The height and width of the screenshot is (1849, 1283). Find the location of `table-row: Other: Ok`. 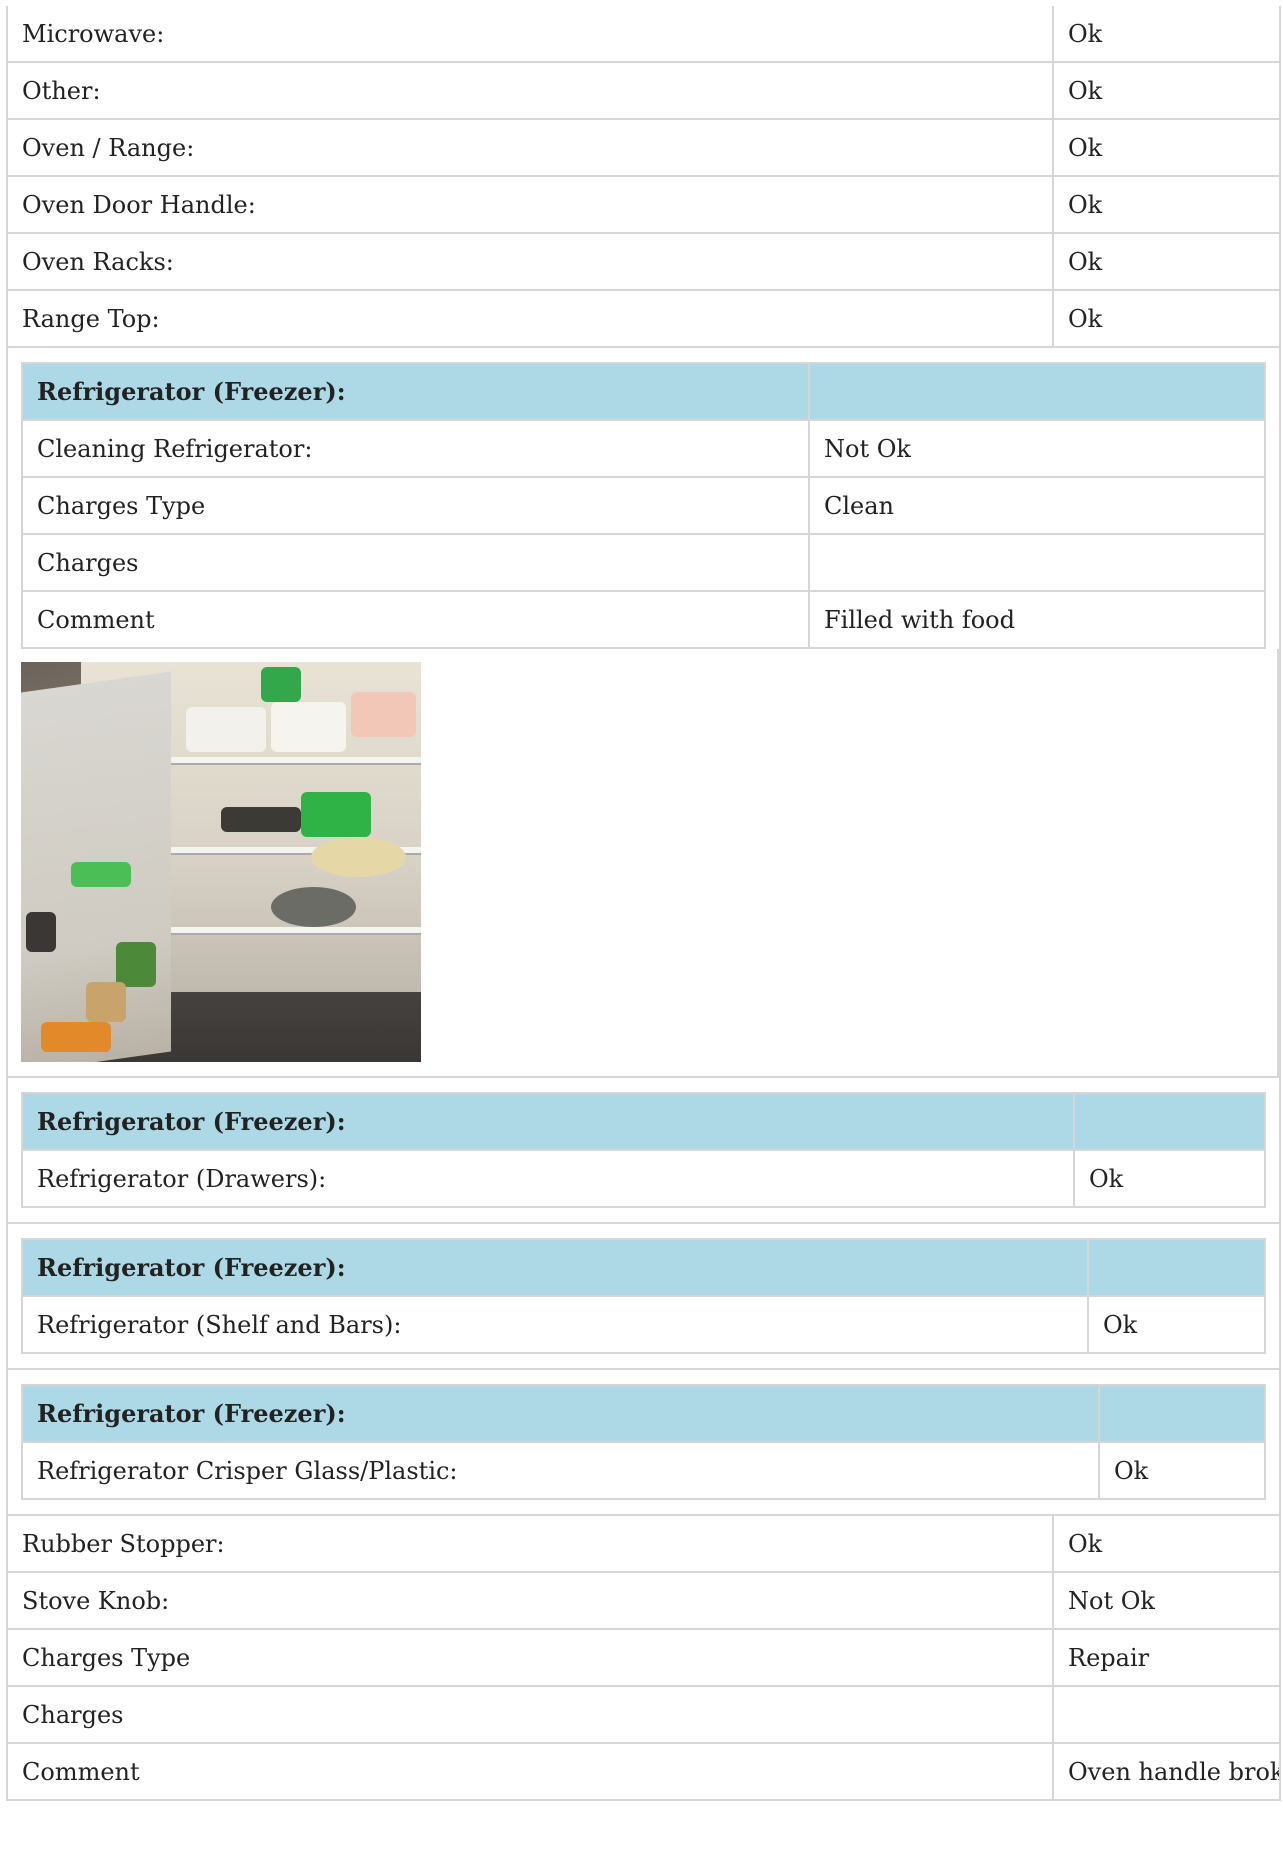

table-row: Other: Ok is located at coordinates (643, 91).